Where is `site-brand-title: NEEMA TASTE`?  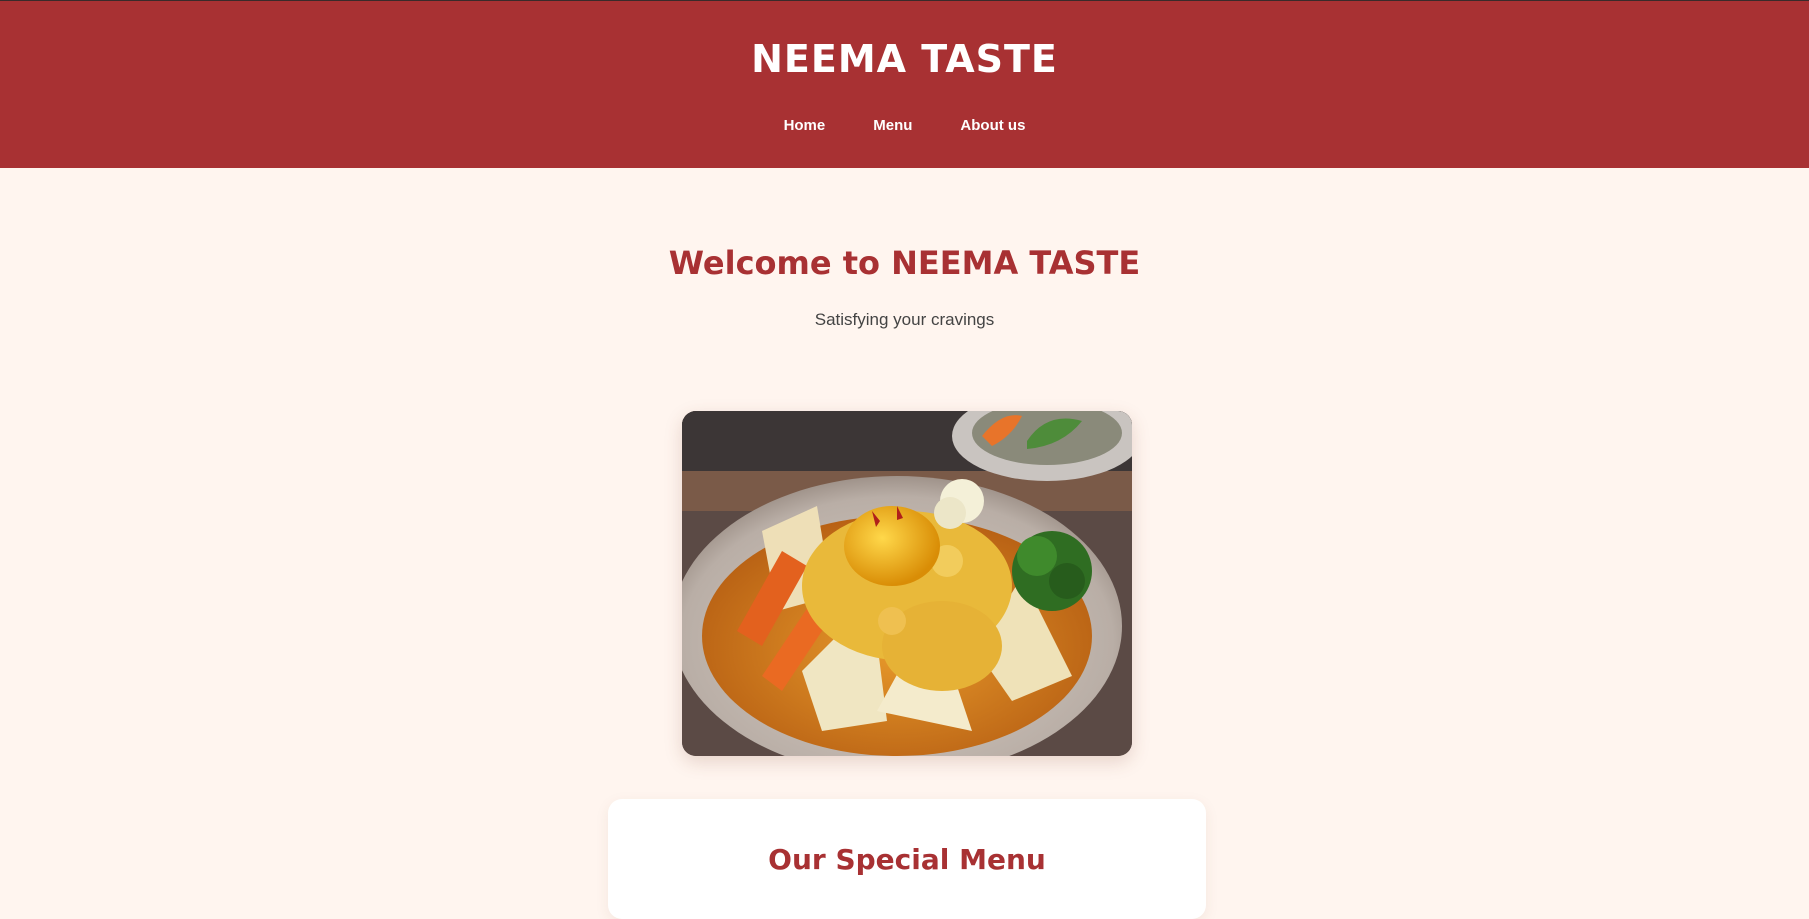 site-brand-title: NEEMA TASTE is located at coordinates (904, 59).